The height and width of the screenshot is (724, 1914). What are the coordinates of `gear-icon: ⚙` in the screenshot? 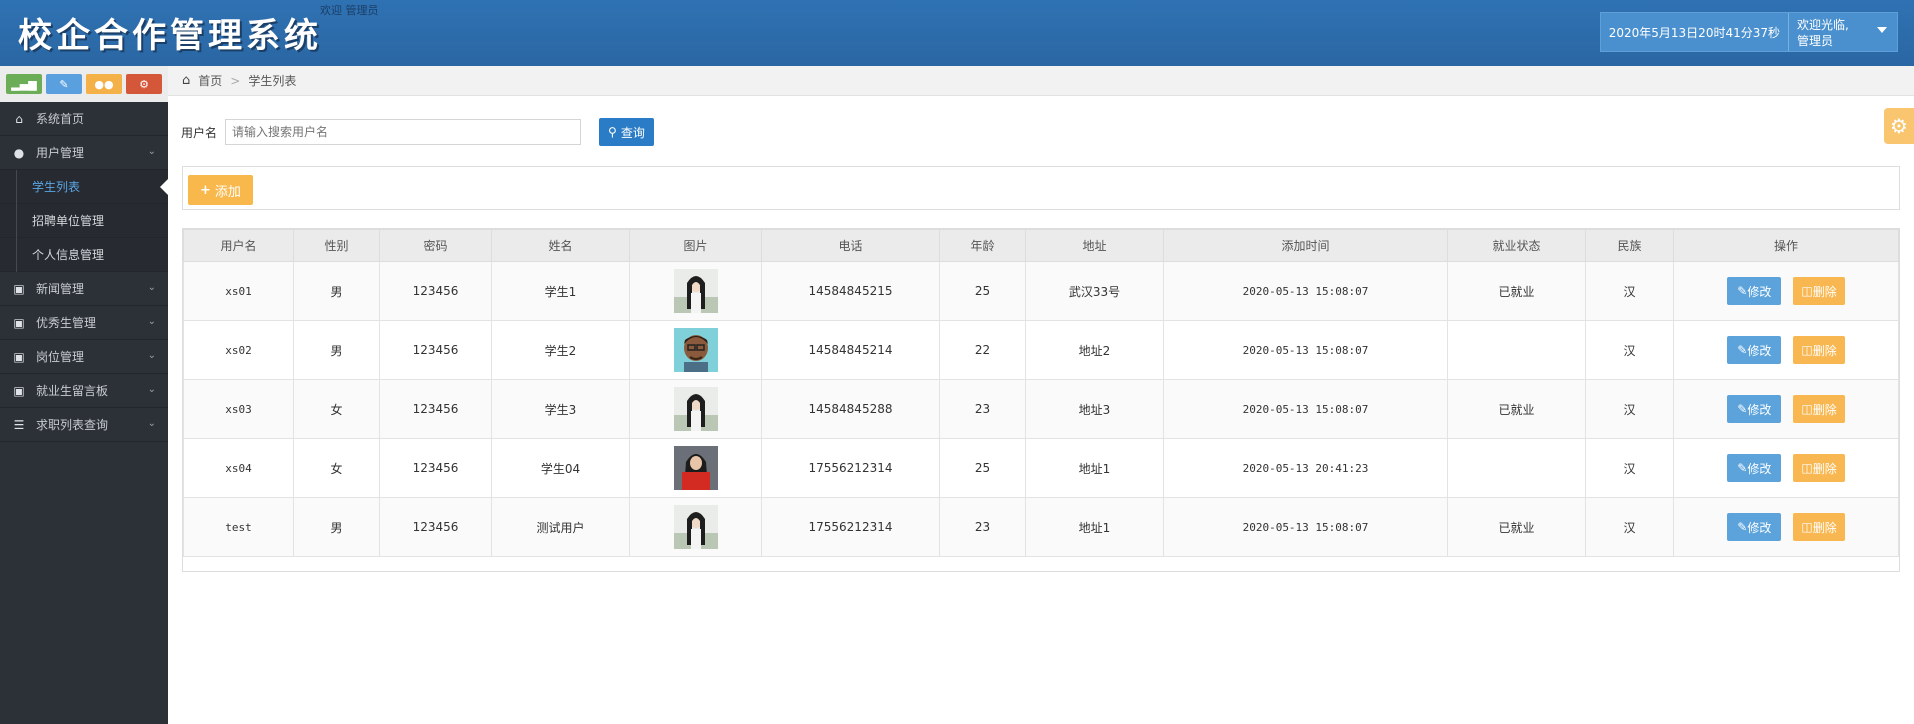 It's located at (1899, 126).